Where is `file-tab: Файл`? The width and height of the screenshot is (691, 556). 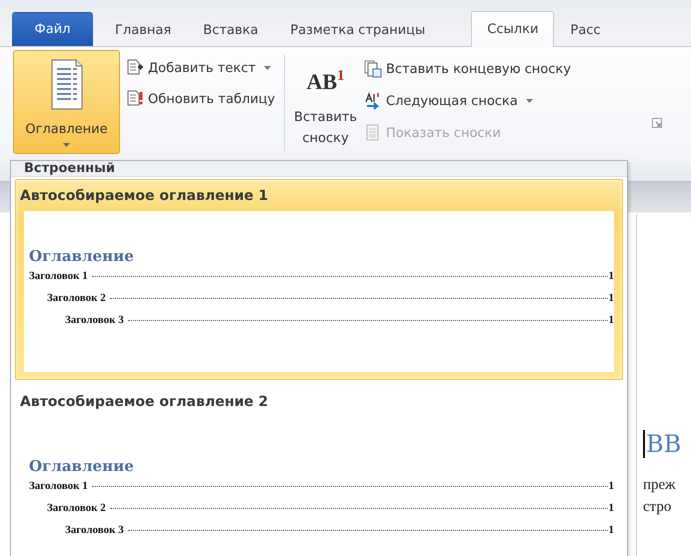 file-tab: Файл is located at coordinates (52, 29).